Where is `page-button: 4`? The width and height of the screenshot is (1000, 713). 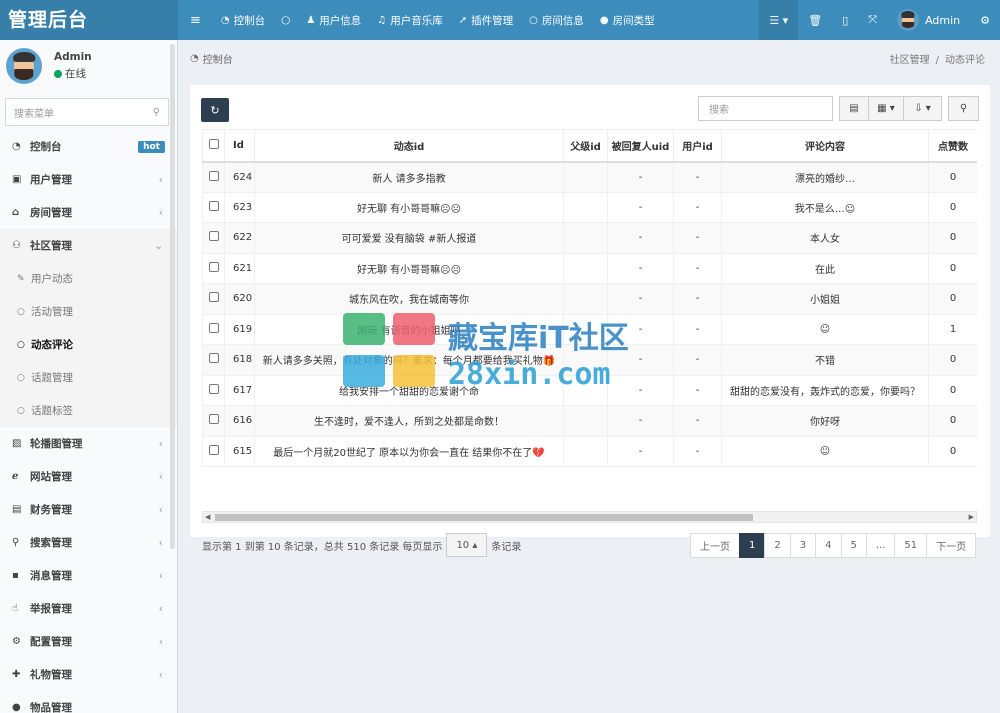 page-button: 4 is located at coordinates (828, 545).